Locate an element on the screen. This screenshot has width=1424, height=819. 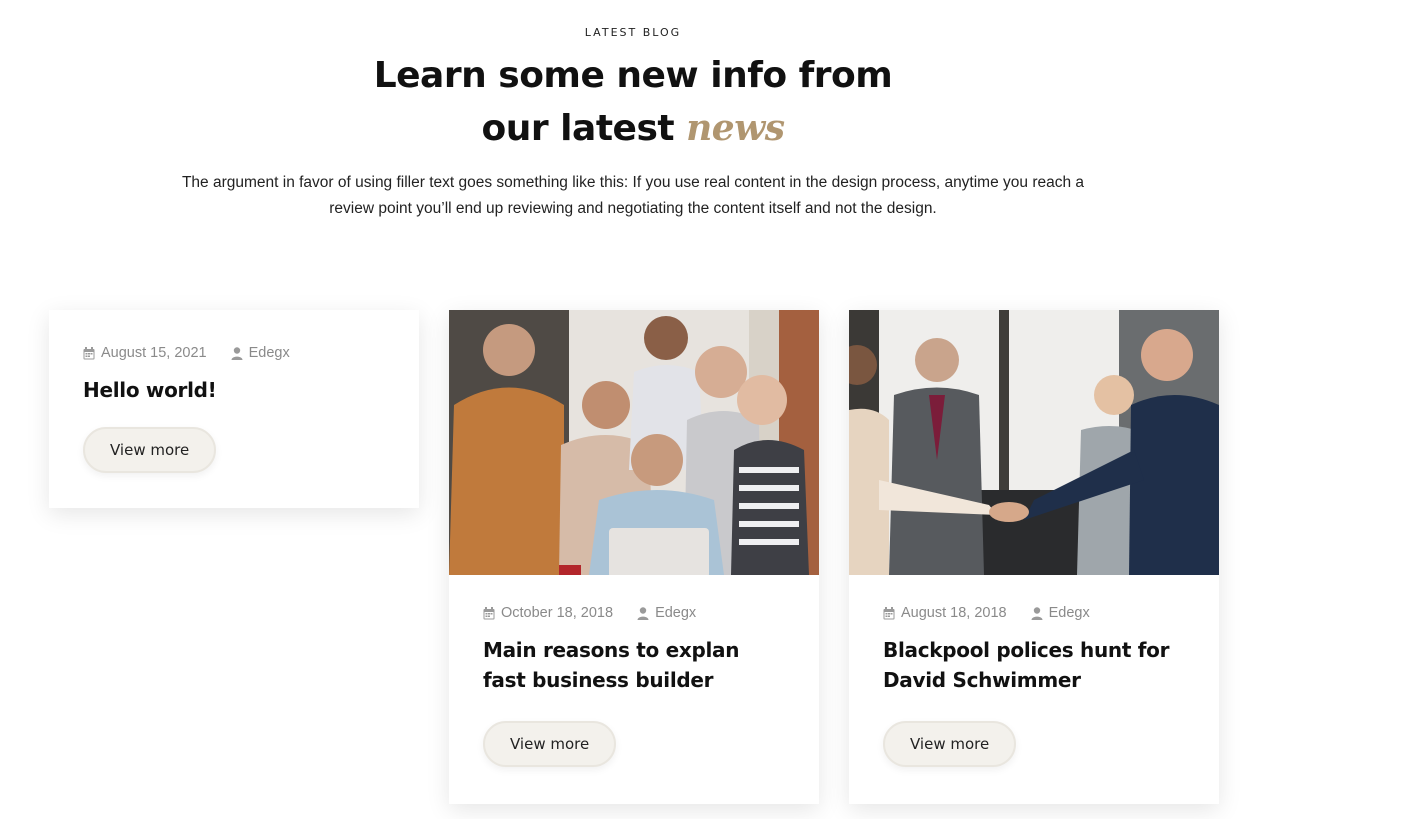
post-meta: August 15, 2021 Edegx is located at coordinates (234, 353).